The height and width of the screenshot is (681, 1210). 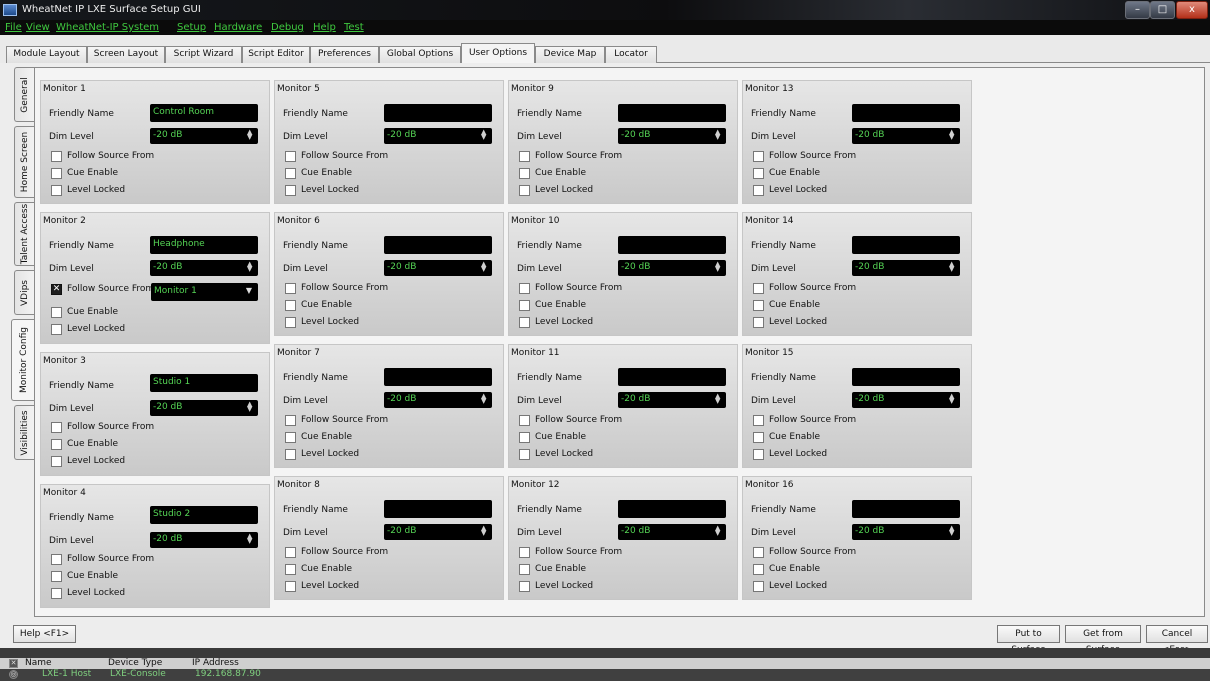 I want to click on monitor-2-friendly-name-field: Headphone, so click(x=204, y=245).